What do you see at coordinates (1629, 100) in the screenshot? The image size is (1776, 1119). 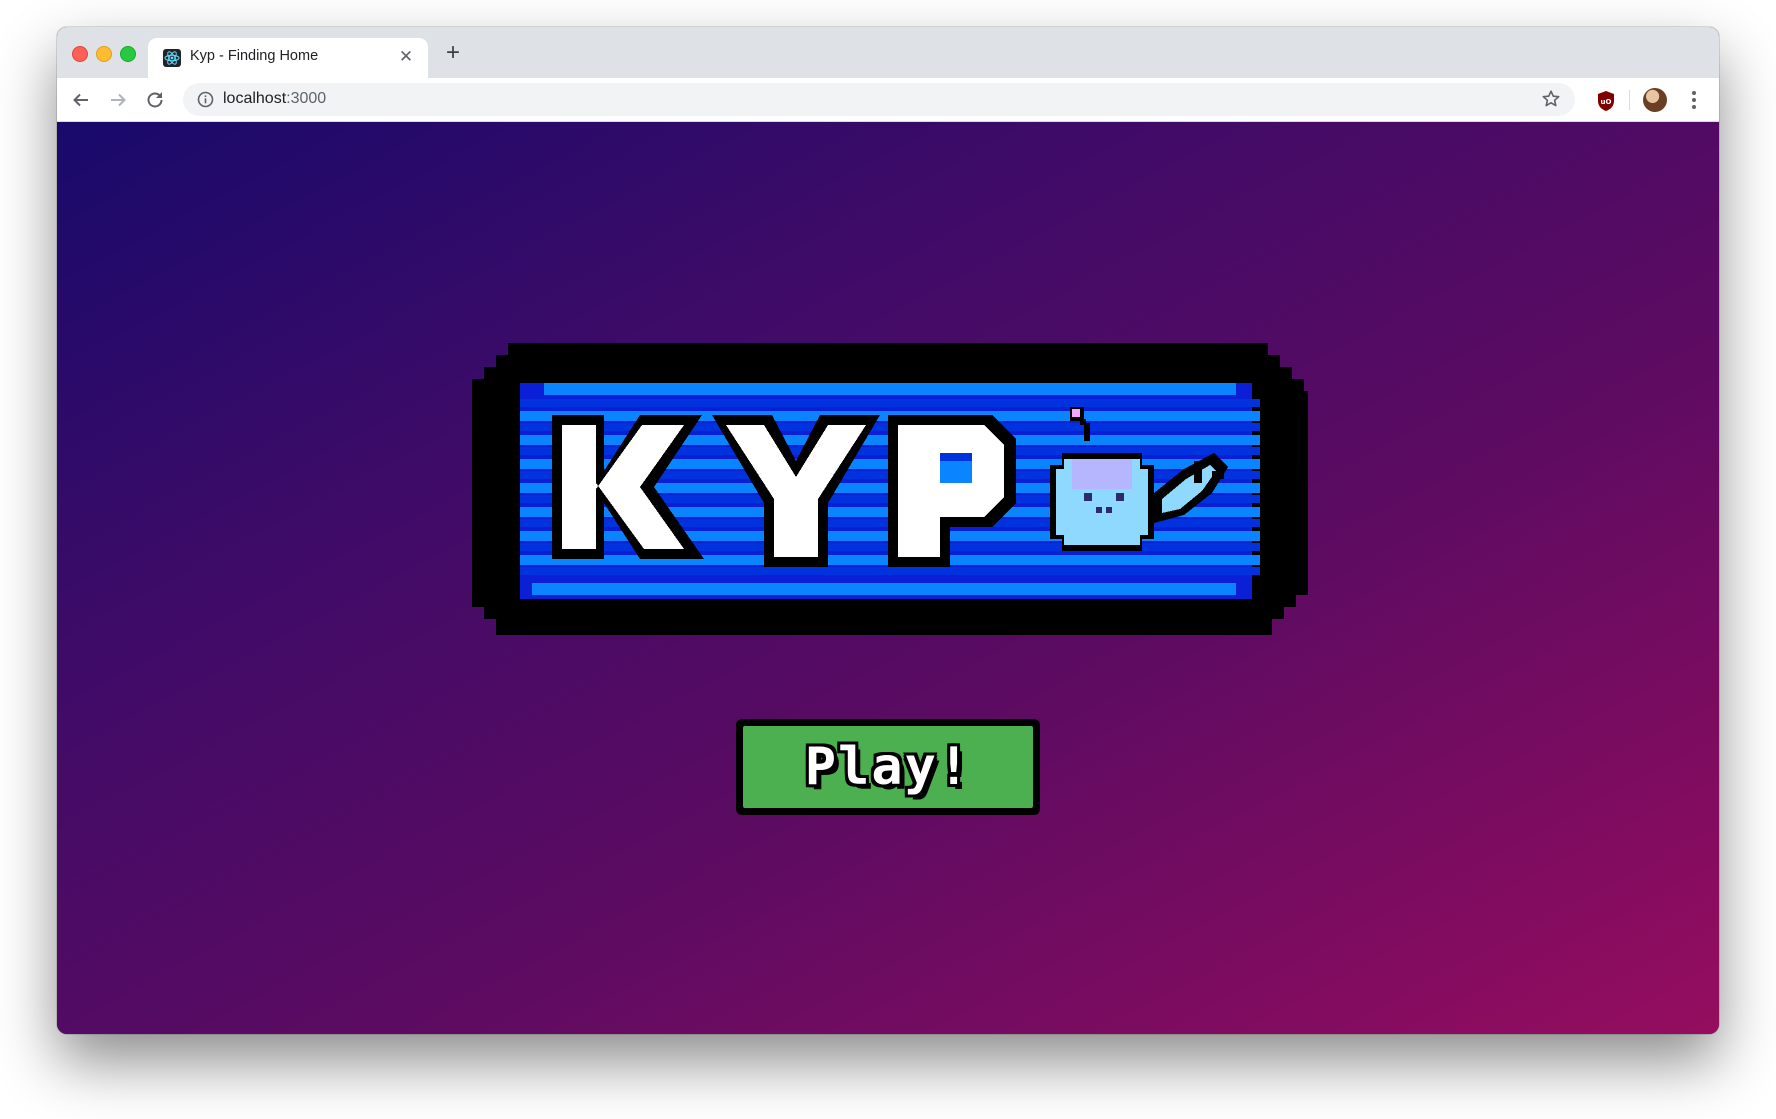 I see `toolbar-separator` at bounding box center [1629, 100].